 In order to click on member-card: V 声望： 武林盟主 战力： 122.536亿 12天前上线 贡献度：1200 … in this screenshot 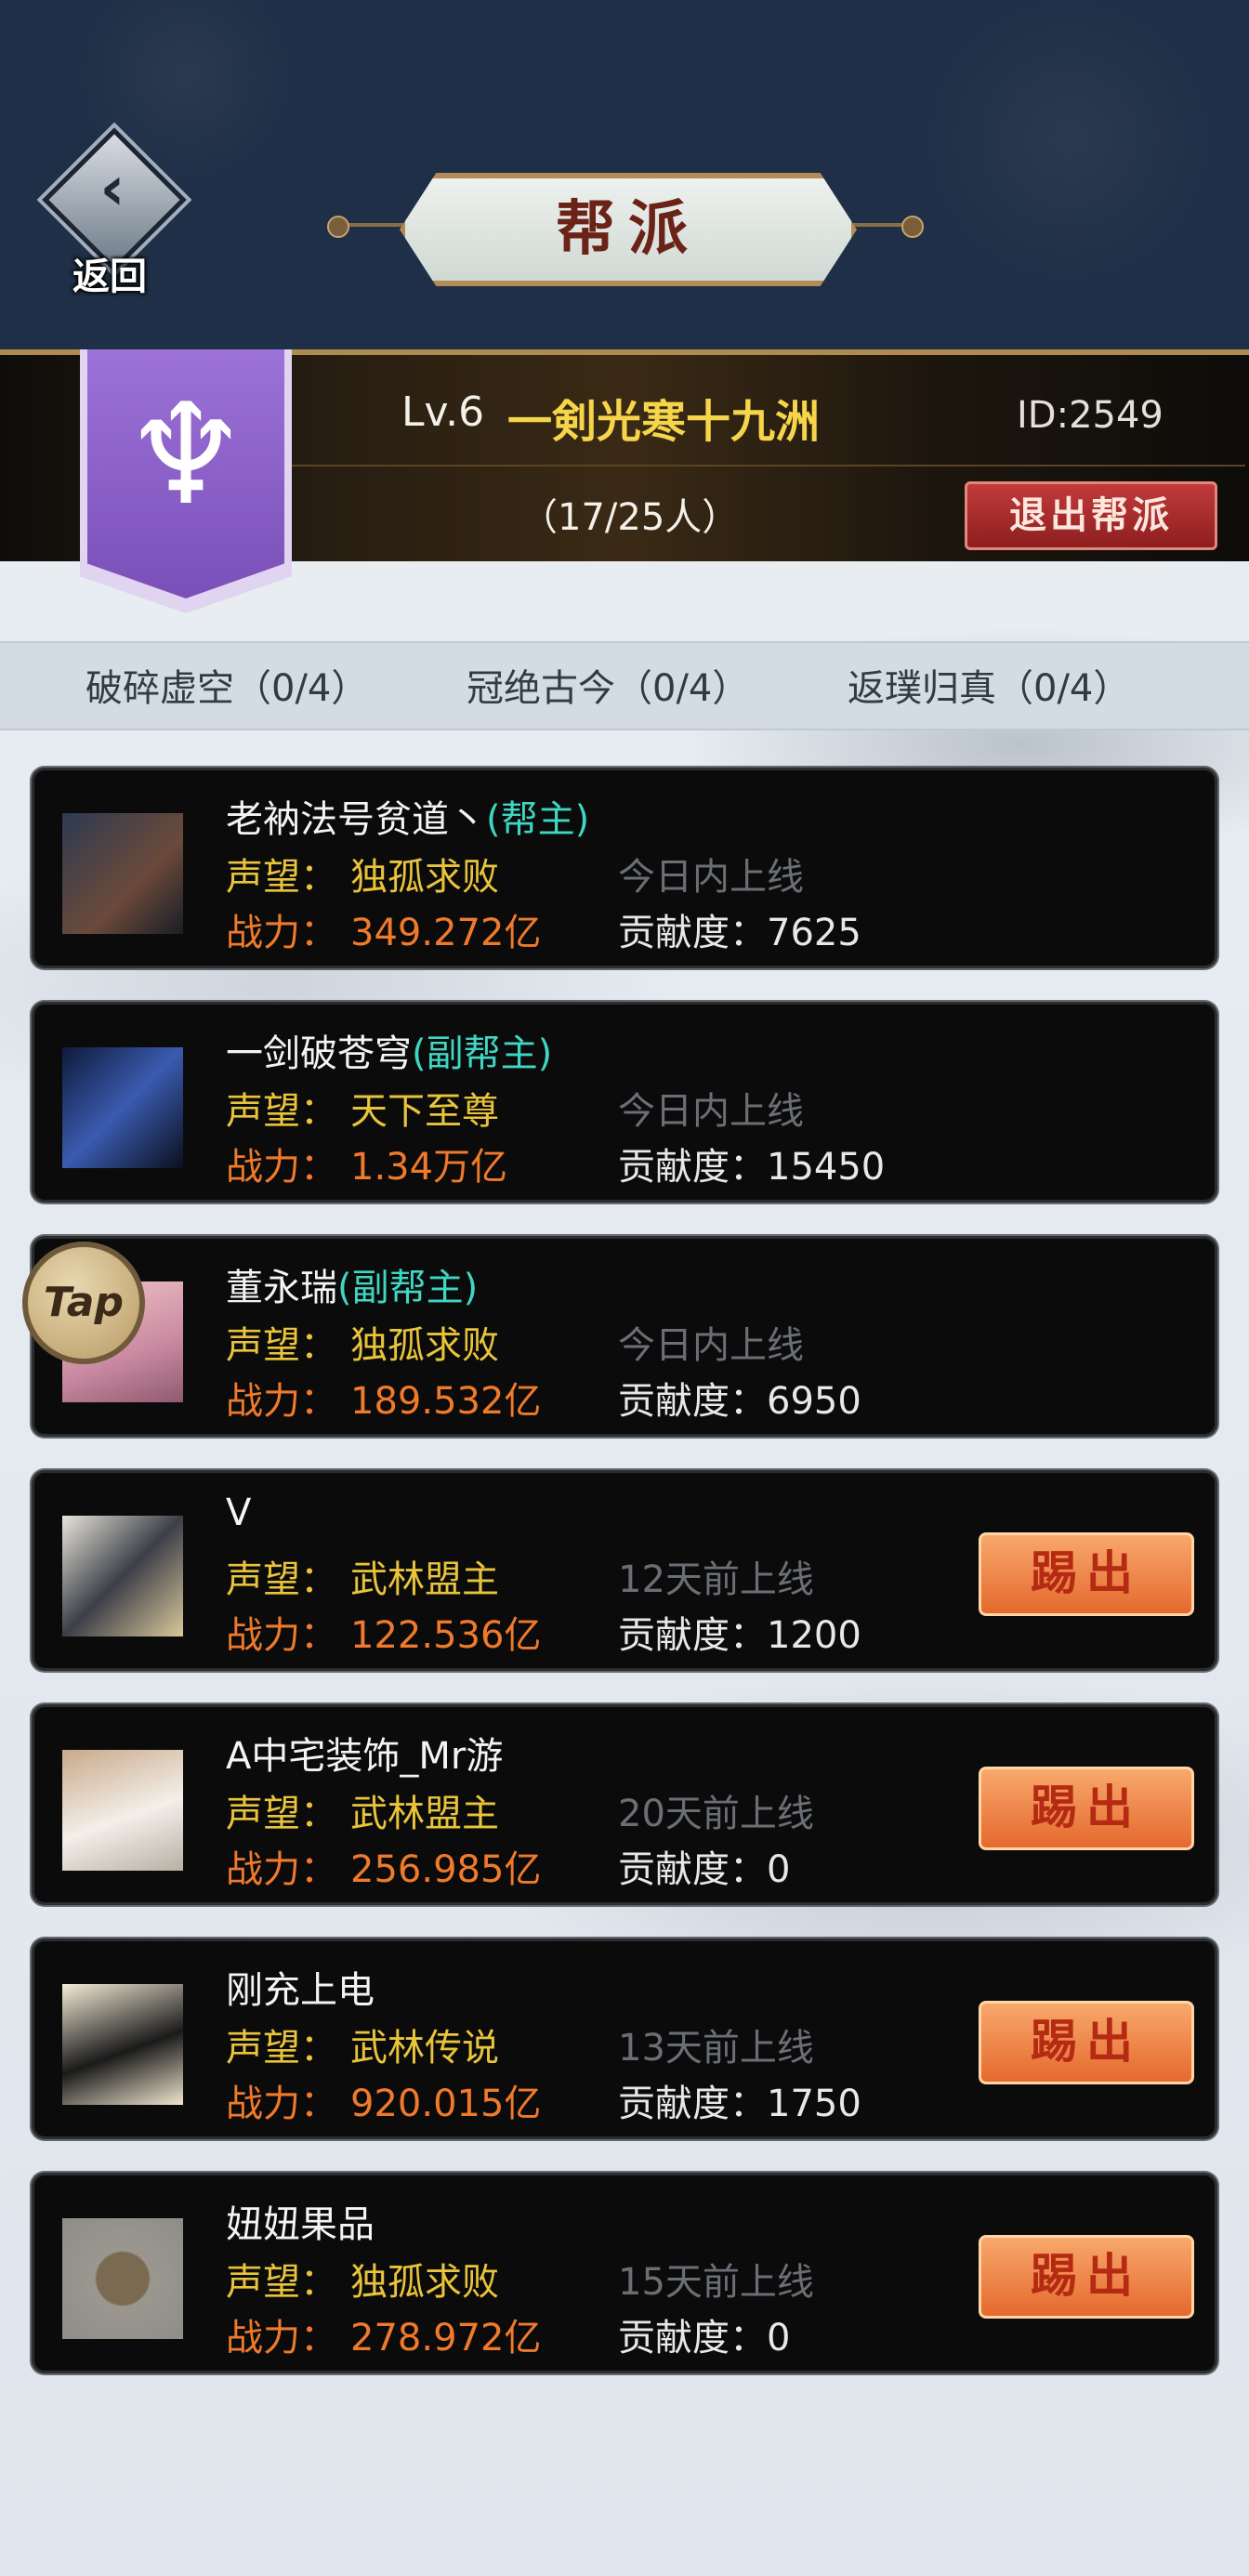, I will do `click(624, 1570)`.